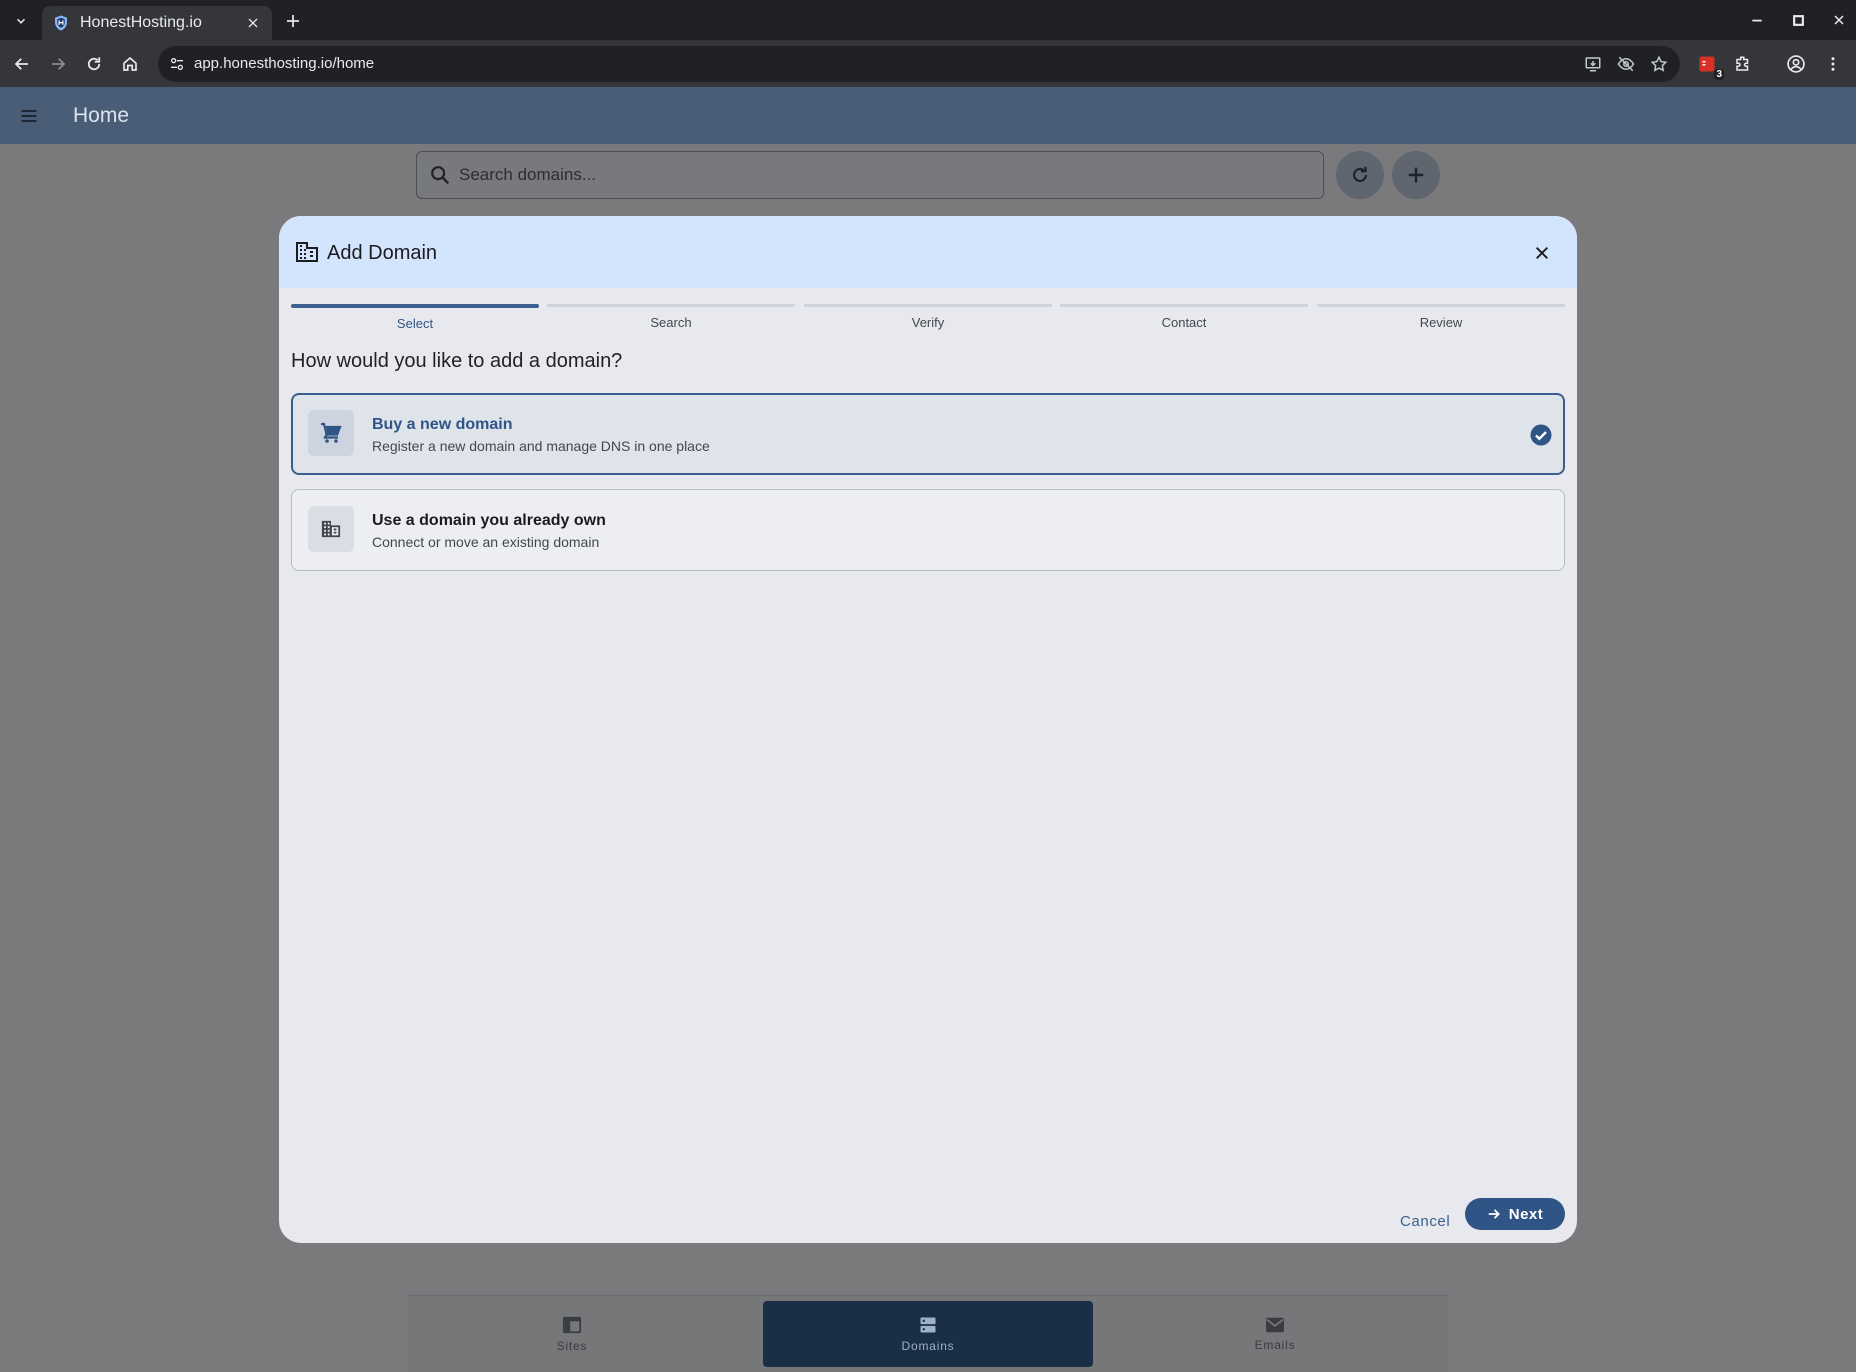 The image size is (1856, 1372). I want to click on tab-search-chevron-icon, so click(21, 21).